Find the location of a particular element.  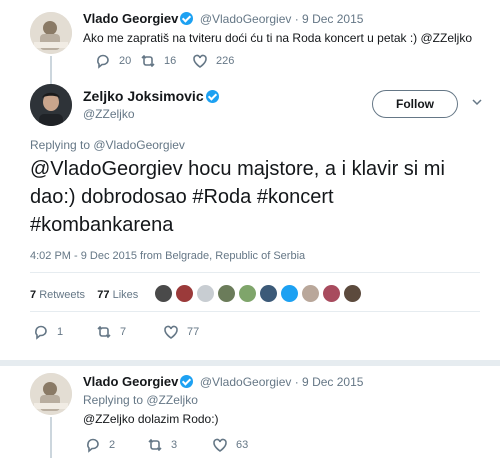

tweet1-retweet-count: 16 is located at coordinates (170, 61).